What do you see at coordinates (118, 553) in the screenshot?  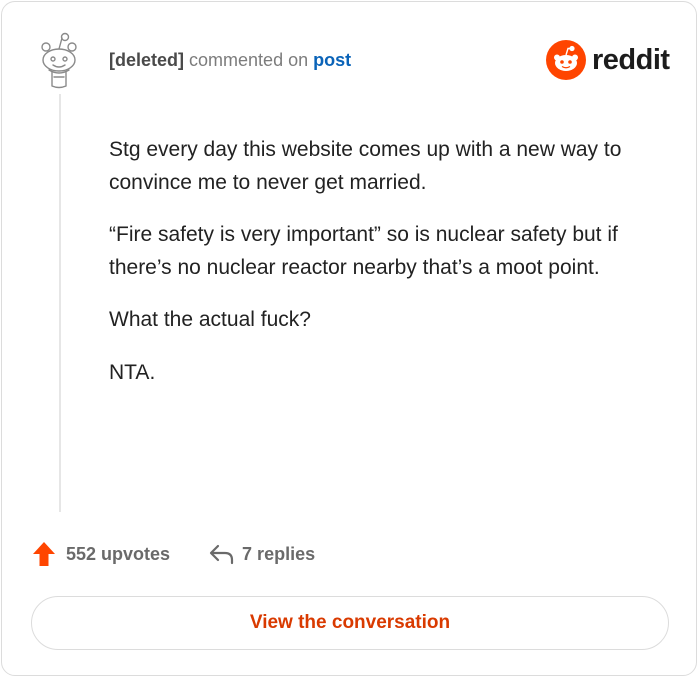 I see `upvote-count: 552 upvotes` at bounding box center [118, 553].